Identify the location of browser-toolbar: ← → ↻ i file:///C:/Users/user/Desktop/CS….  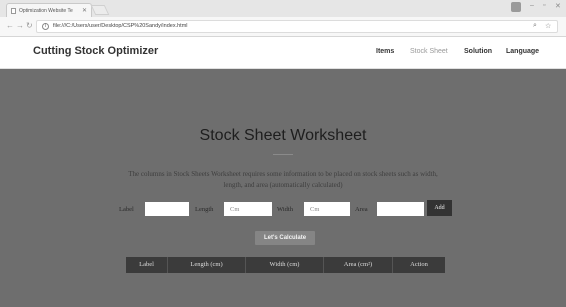
(283, 27).